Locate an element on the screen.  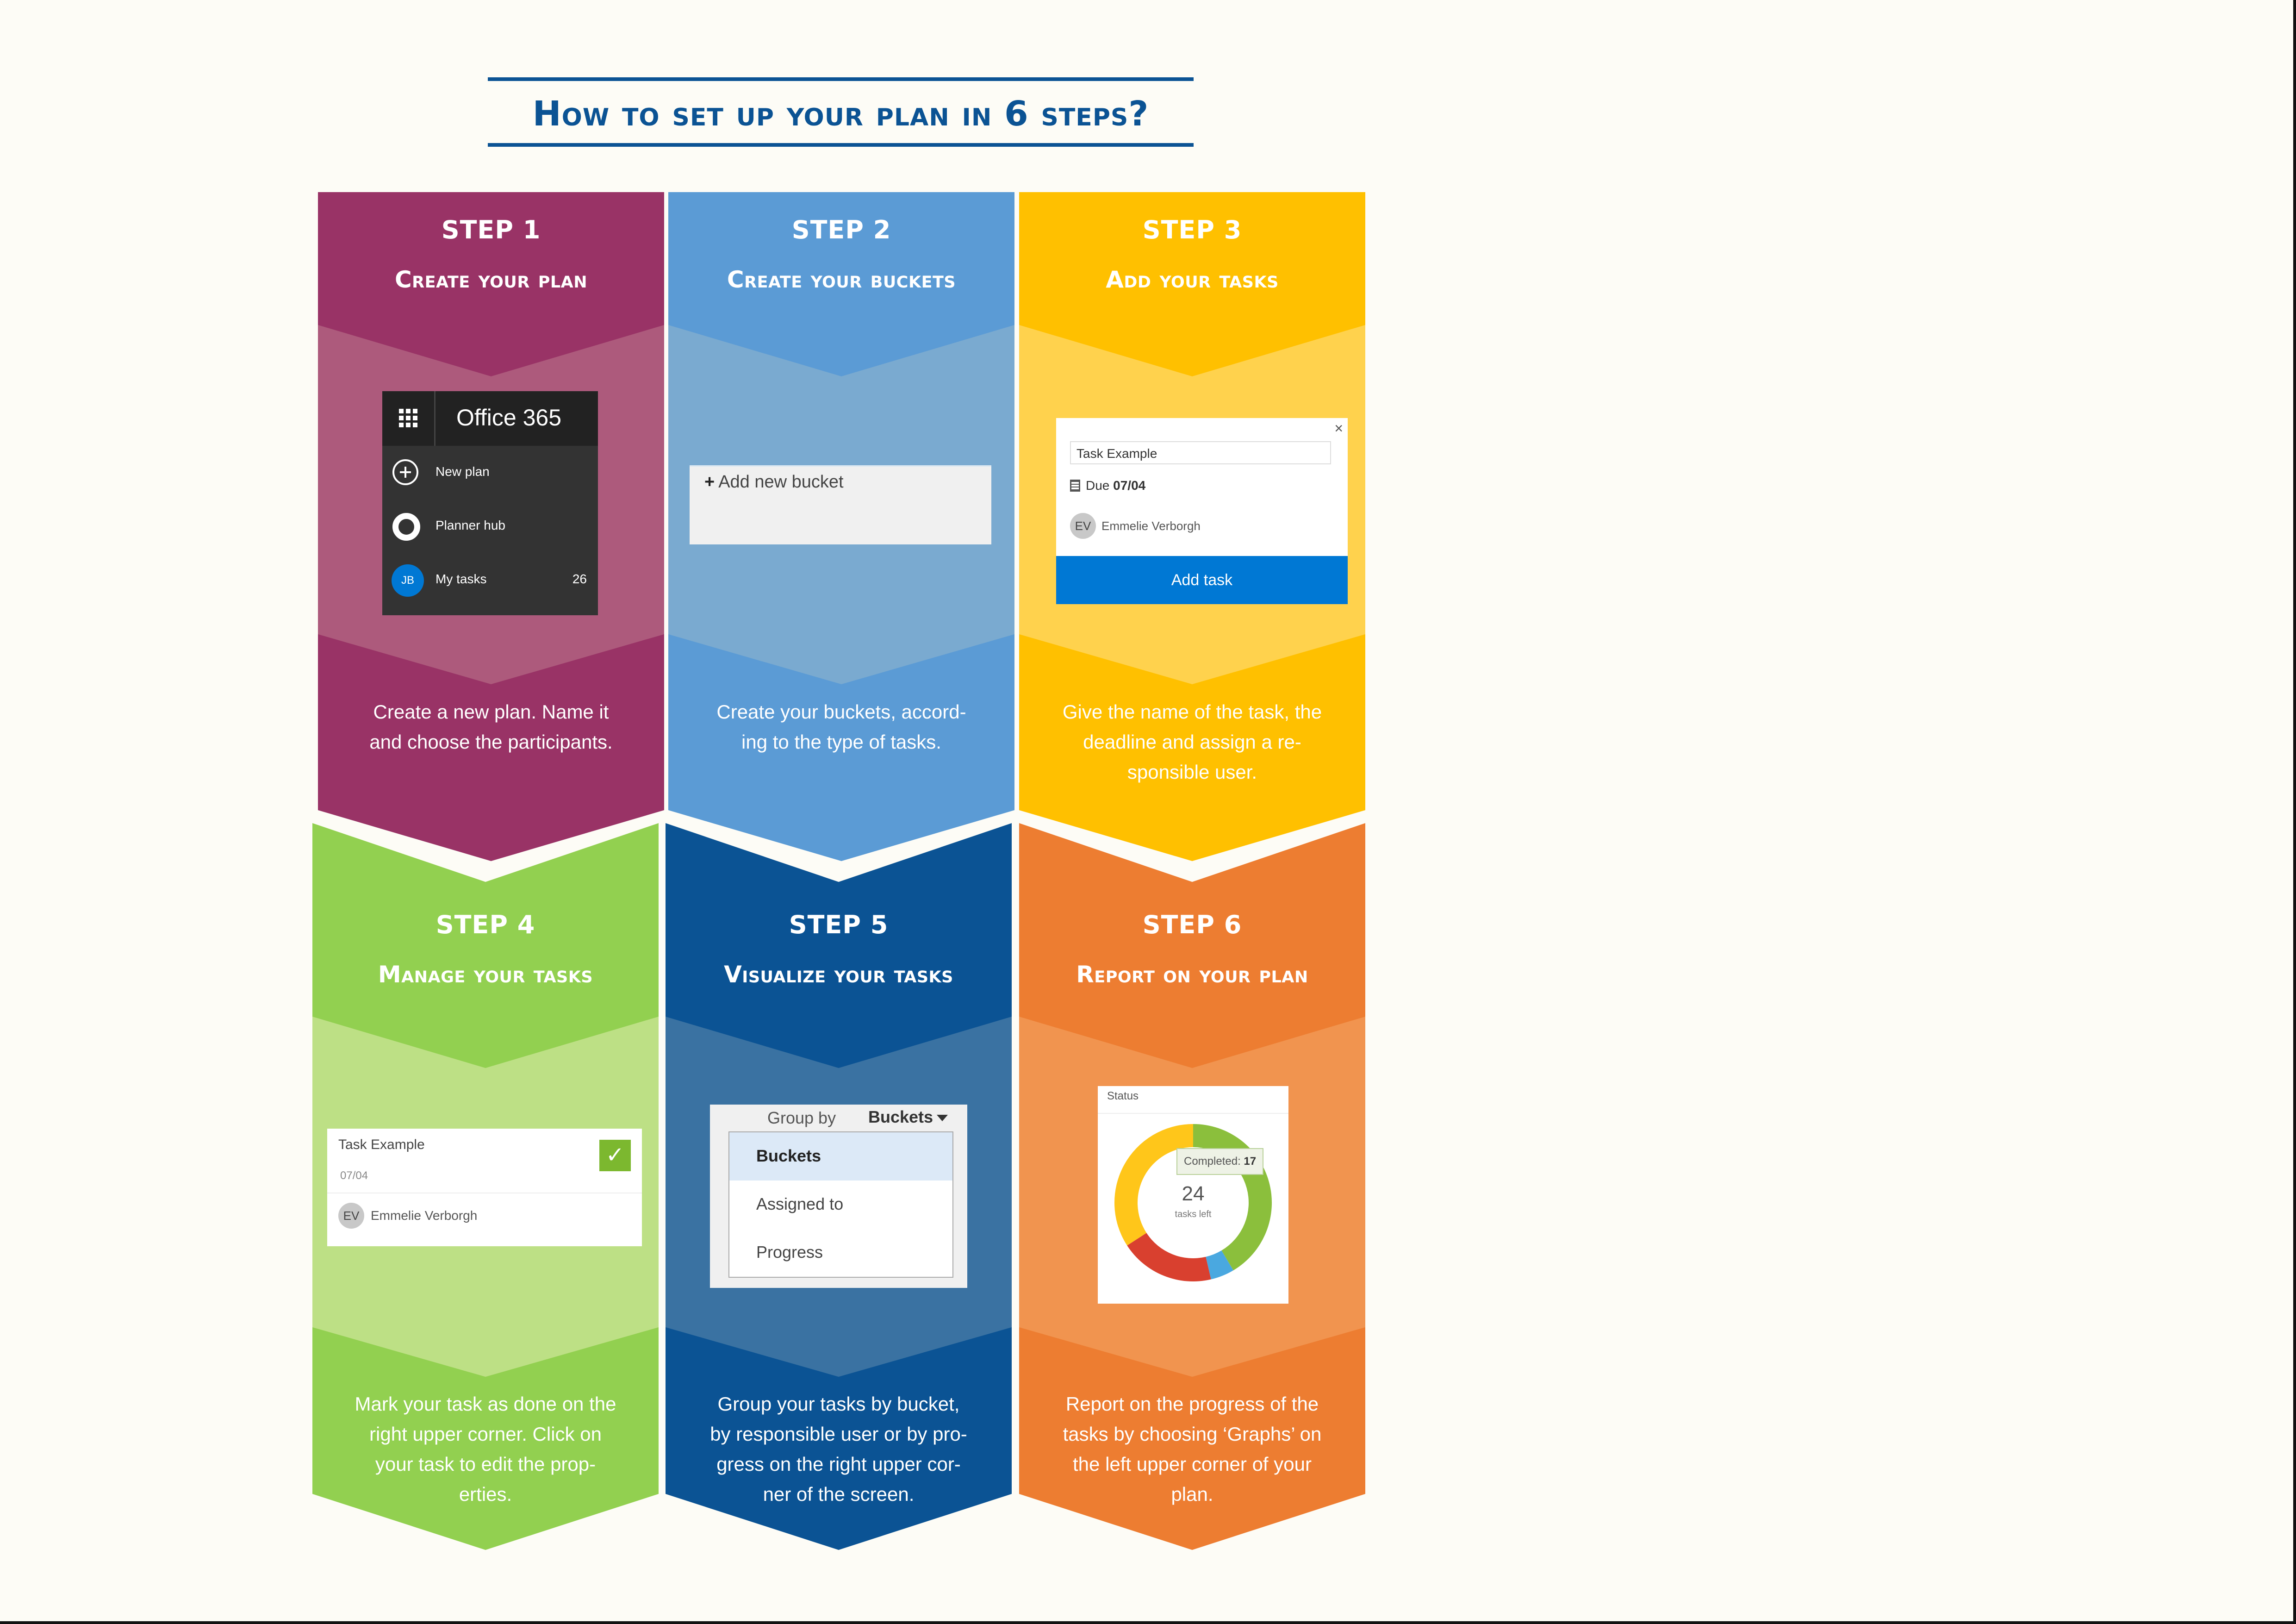
step-label: STEP 3 is located at coordinates (1192, 229).